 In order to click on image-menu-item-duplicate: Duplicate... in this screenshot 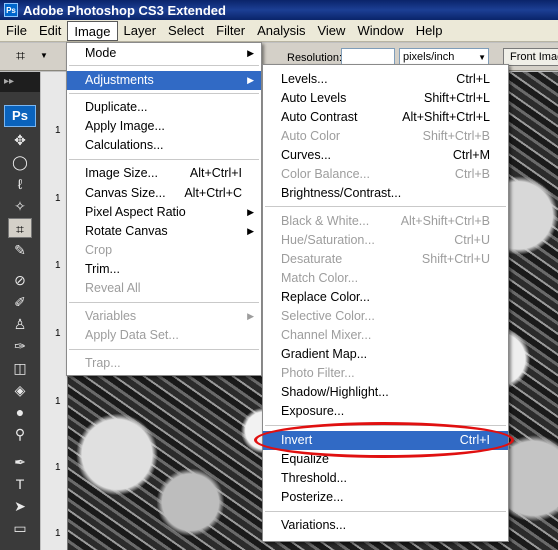, I will do `click(164, 107)`.